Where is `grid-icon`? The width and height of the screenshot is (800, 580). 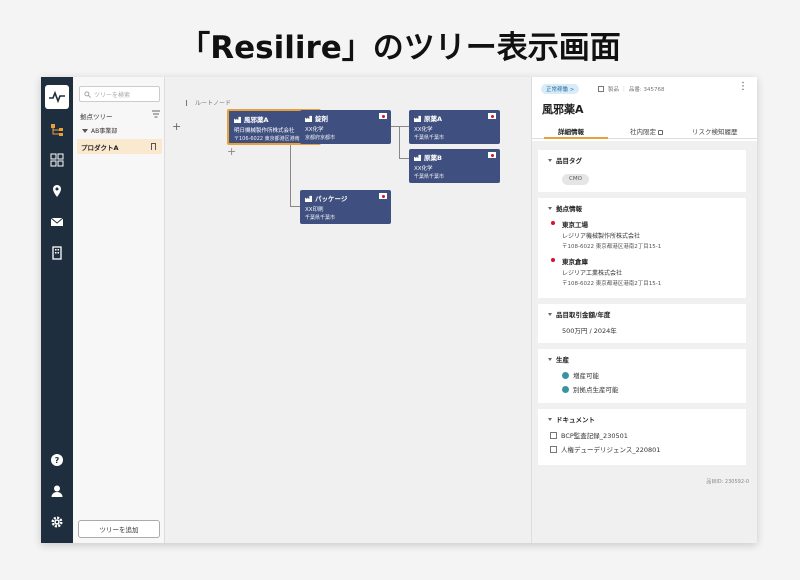
grid-icon is located at coordinates (57, 160).